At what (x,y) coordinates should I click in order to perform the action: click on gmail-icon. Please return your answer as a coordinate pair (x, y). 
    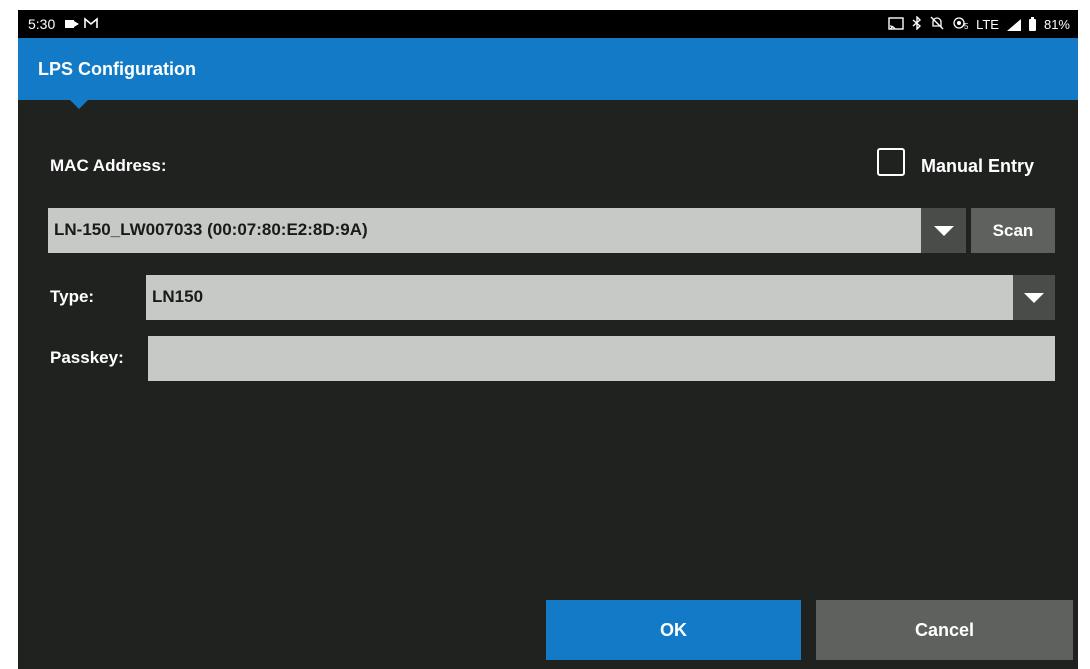
    Looking at the image, I should click on (91, 24).